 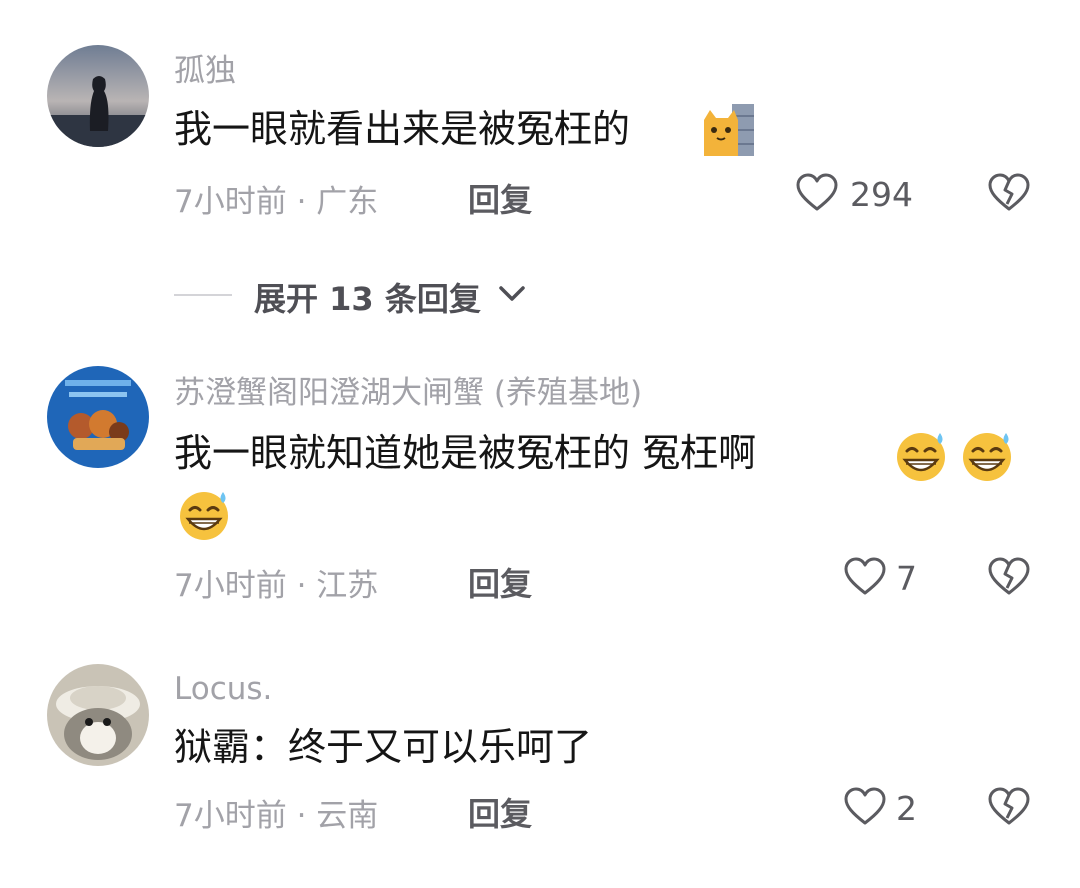 What do you see at coordinates (402, 129) in the screenshot?
I see `comment-text: 我一眼就看出来是被冤枉的` at bounding box center [402, 129].